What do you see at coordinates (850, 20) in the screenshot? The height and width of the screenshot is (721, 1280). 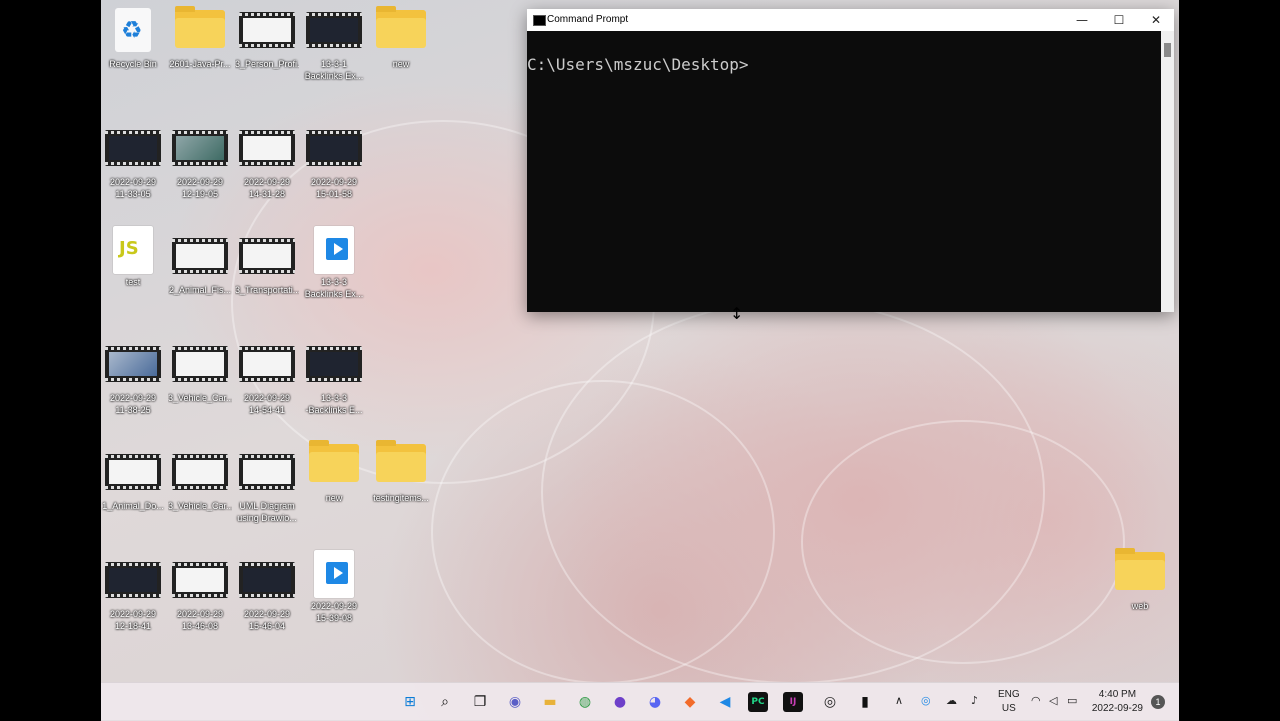 I see `window-titlebar: Command Prompt — ☐ ✕` at bounding box center [850, 20].